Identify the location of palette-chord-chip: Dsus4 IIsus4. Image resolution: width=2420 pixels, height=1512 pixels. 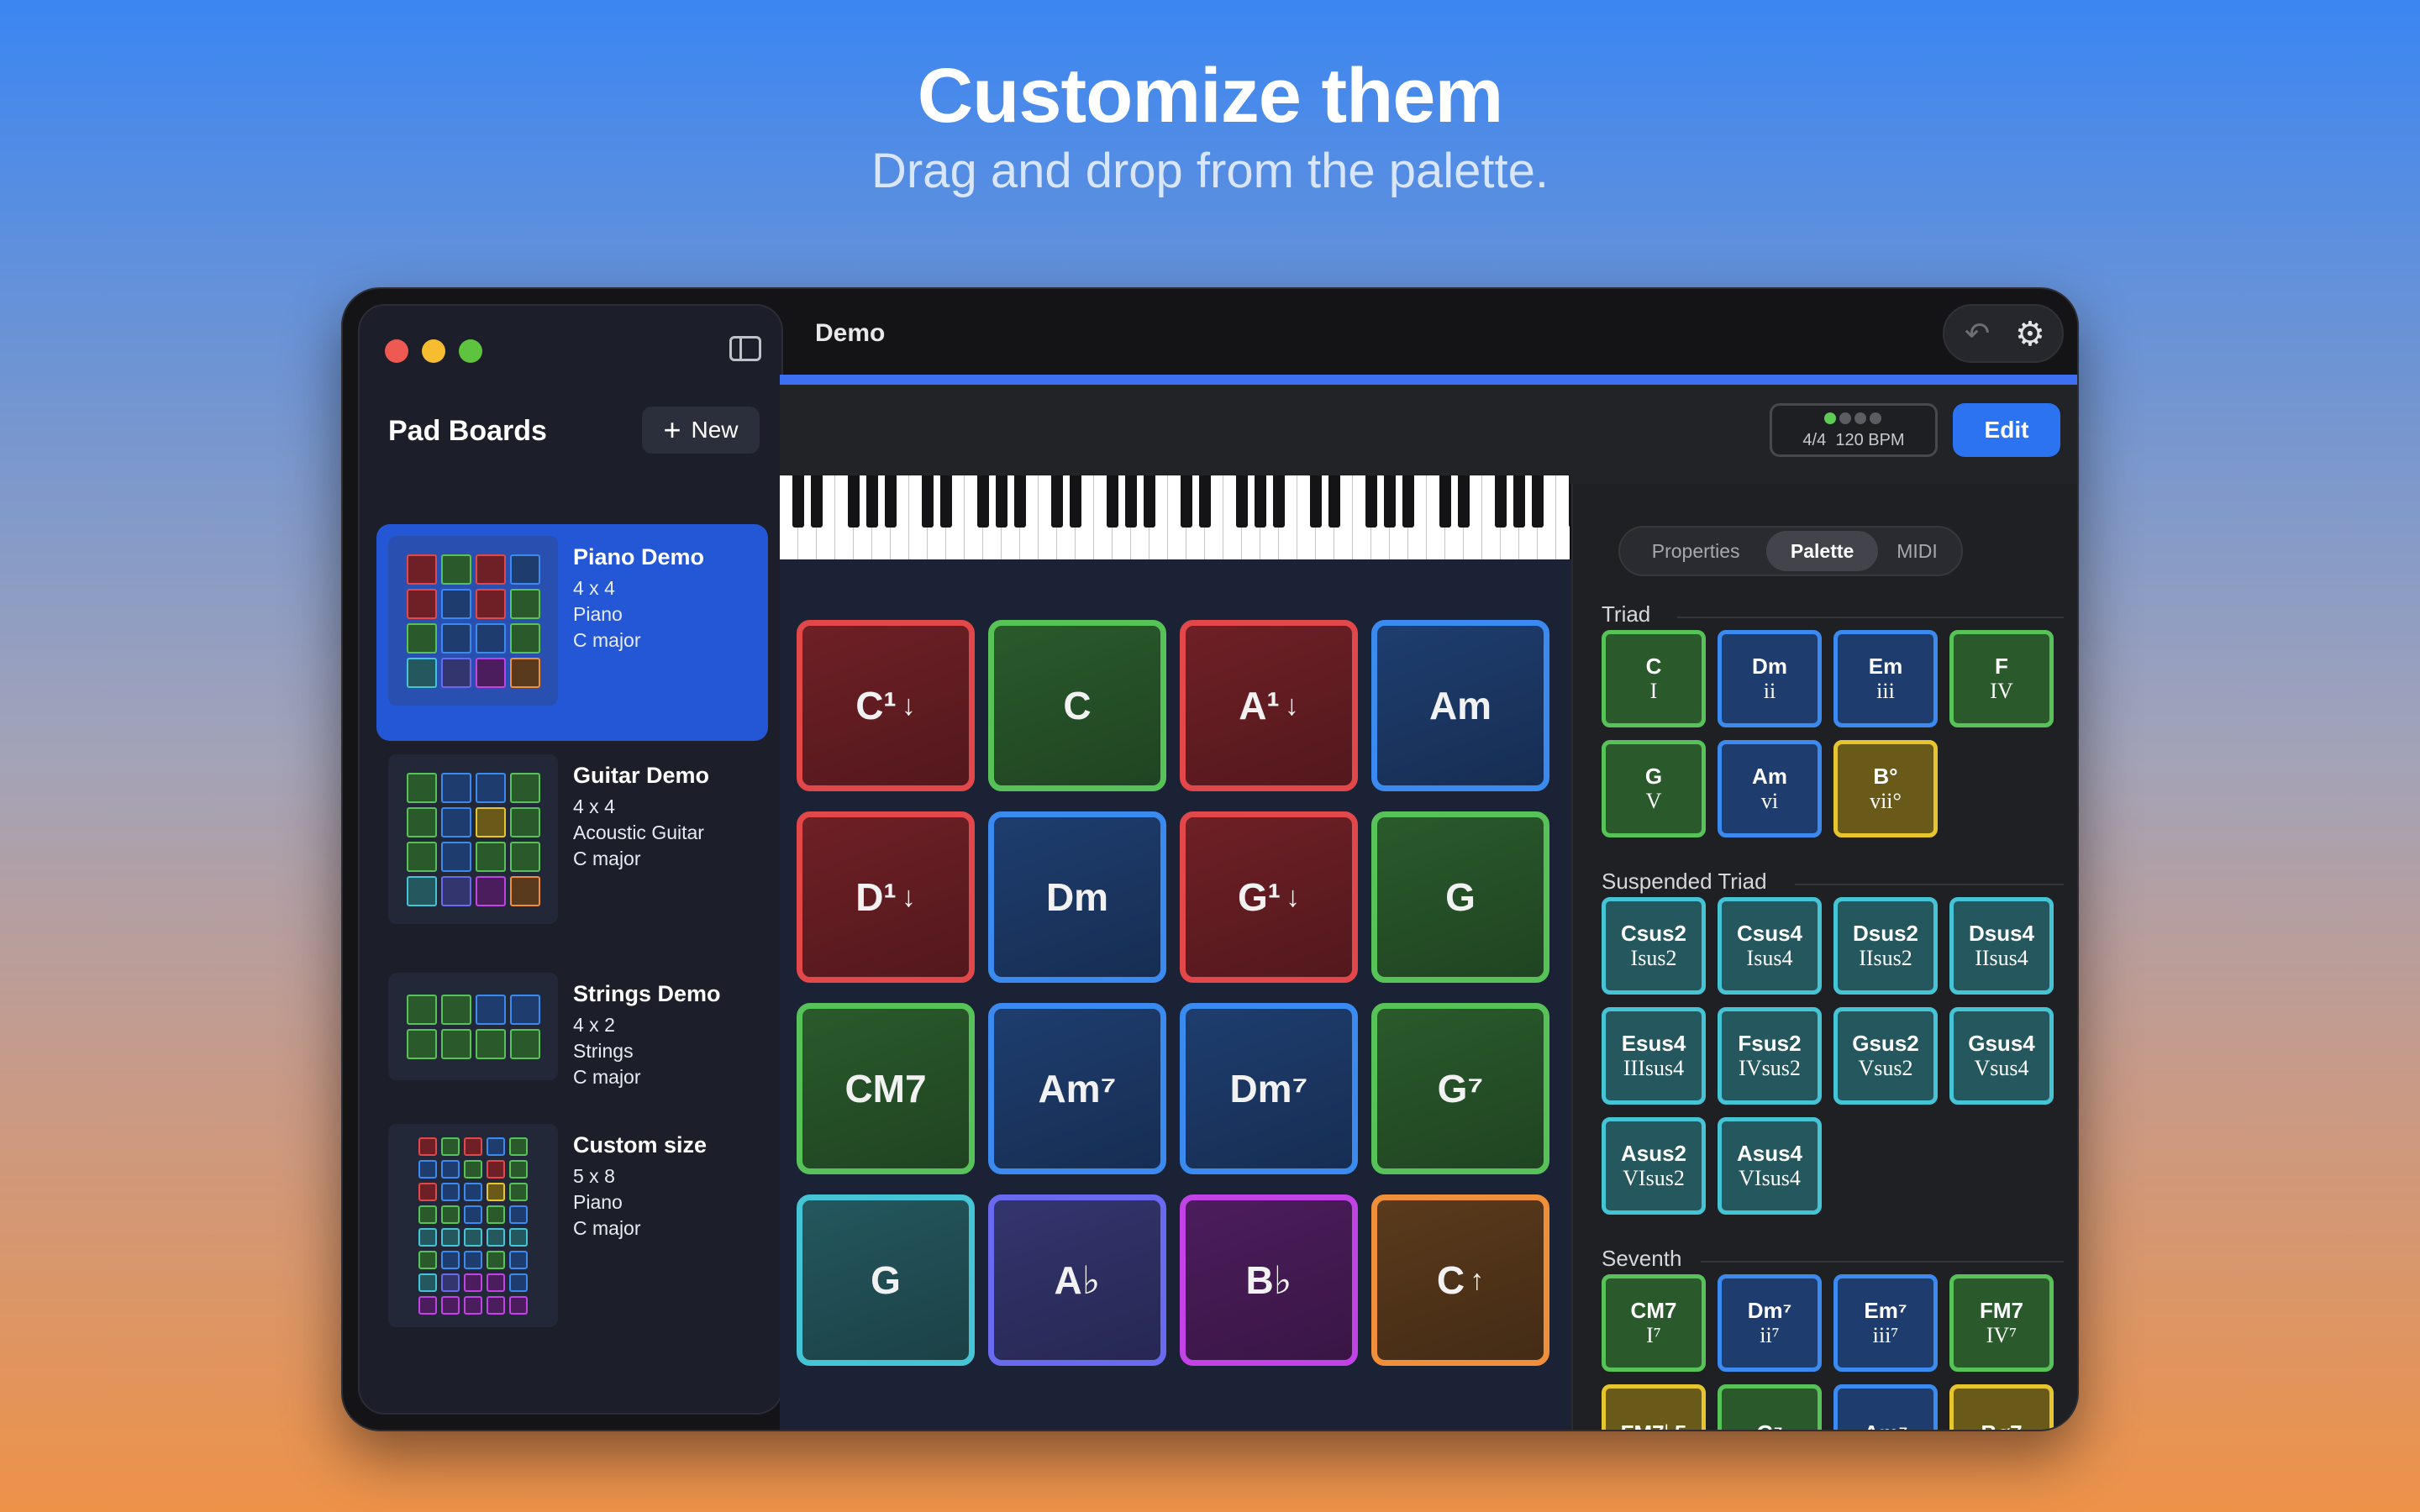
(2001, 946).